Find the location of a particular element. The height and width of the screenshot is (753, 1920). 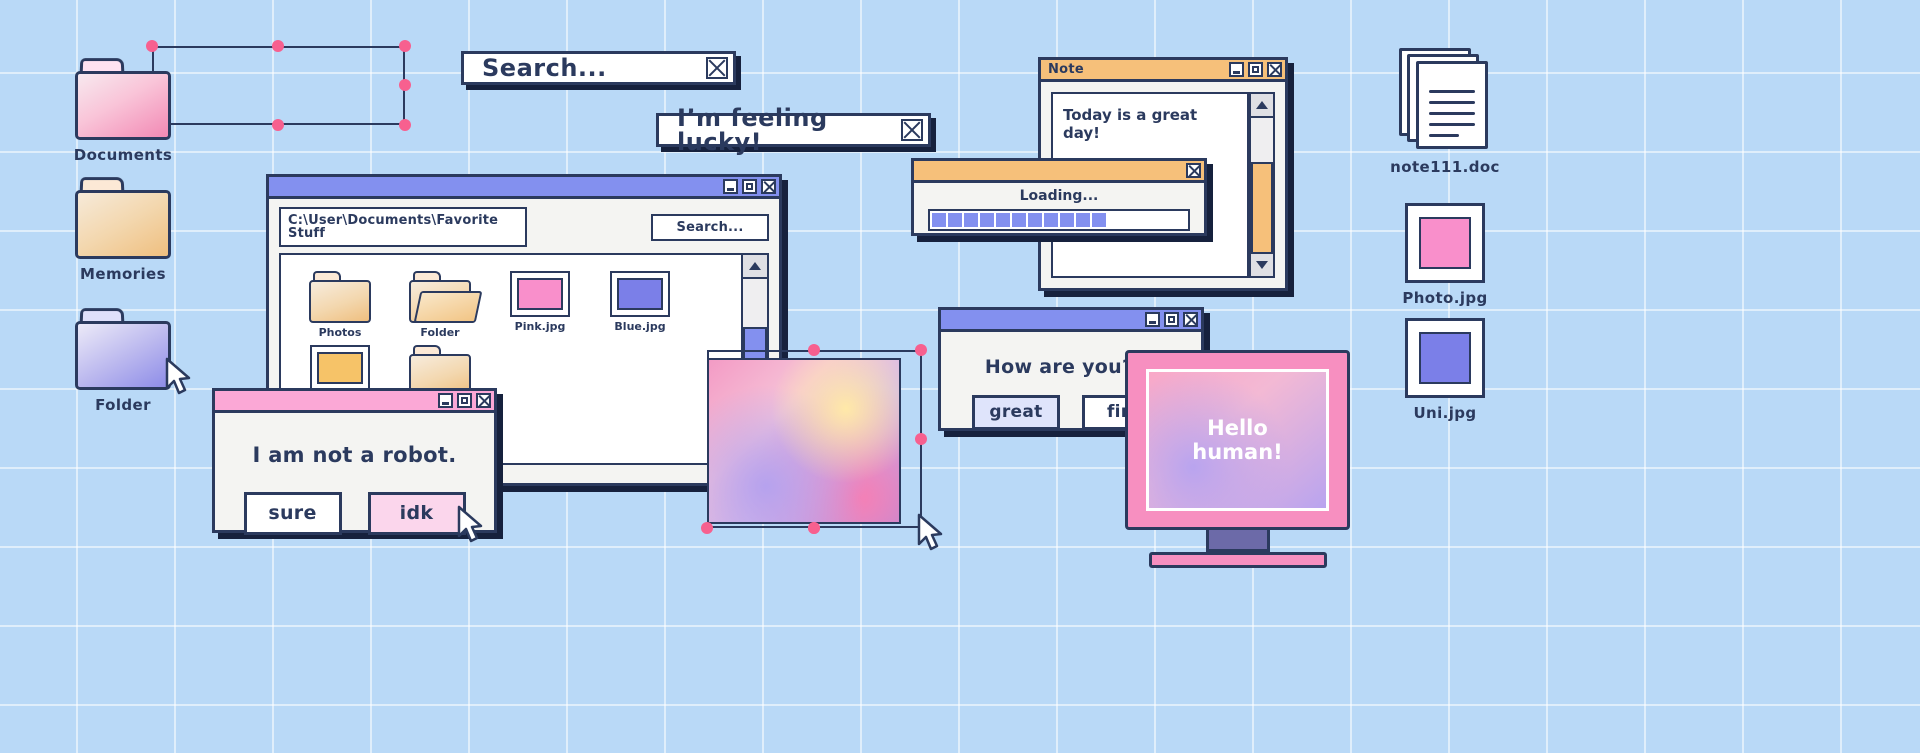

file-item: Folder is located at coordinates (440, 305).